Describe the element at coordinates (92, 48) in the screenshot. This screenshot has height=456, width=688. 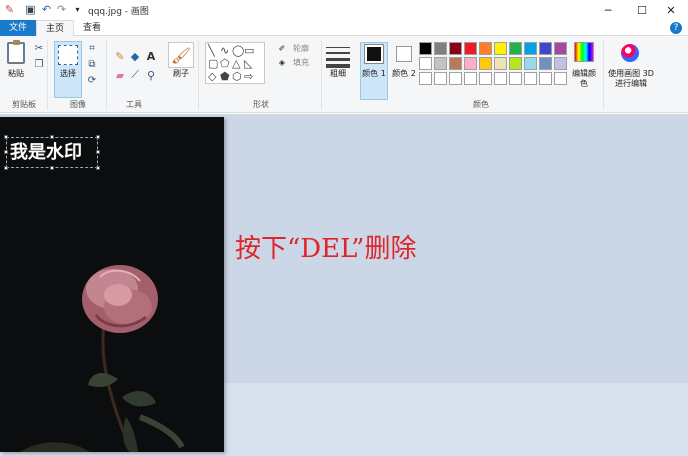
I see `crop-icon: ⌗` at that location.